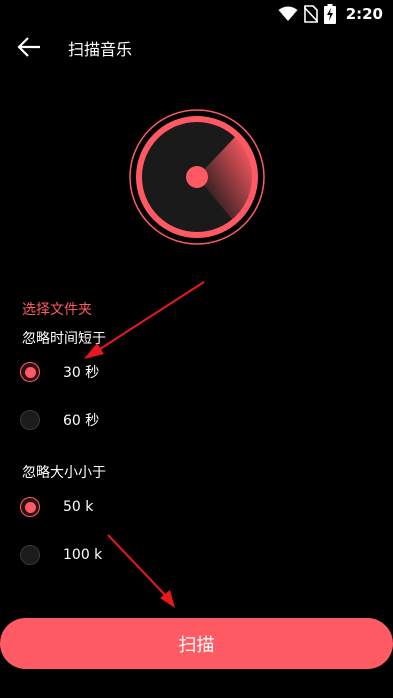  Describe the element at coordinates (364, 14) in the screenshot. I see `status-time: 2:20` at that location.